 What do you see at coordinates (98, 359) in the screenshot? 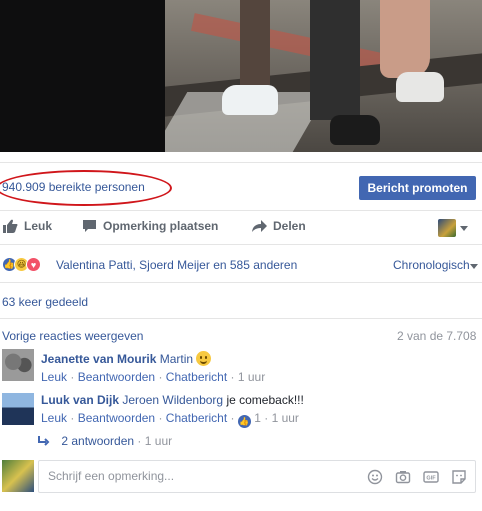
I see `comment-author: Jeanette van Mourik` at bounding box center [98, 359].